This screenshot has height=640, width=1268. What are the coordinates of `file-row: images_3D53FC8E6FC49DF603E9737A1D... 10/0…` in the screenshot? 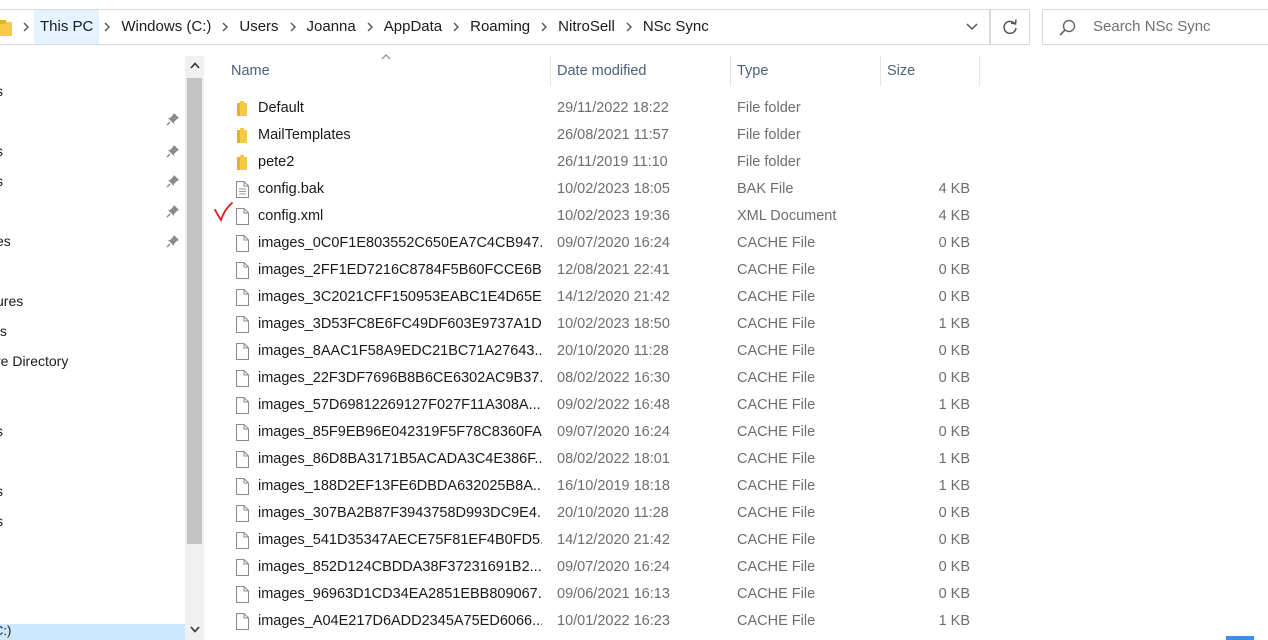 It's located at (736, 324).